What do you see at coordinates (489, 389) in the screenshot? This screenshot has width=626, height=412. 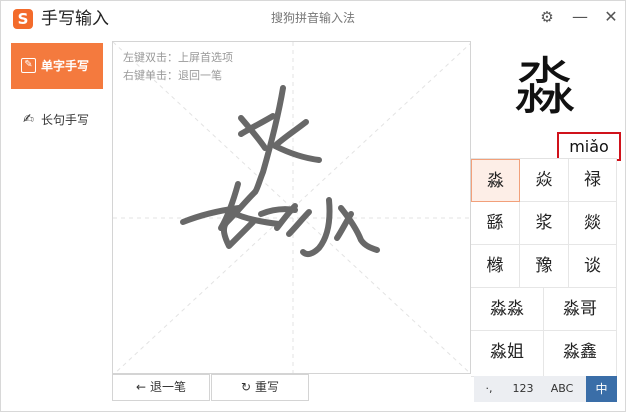 I see `punctuation-mode-button: ·,` at bounding box center [489, 389].